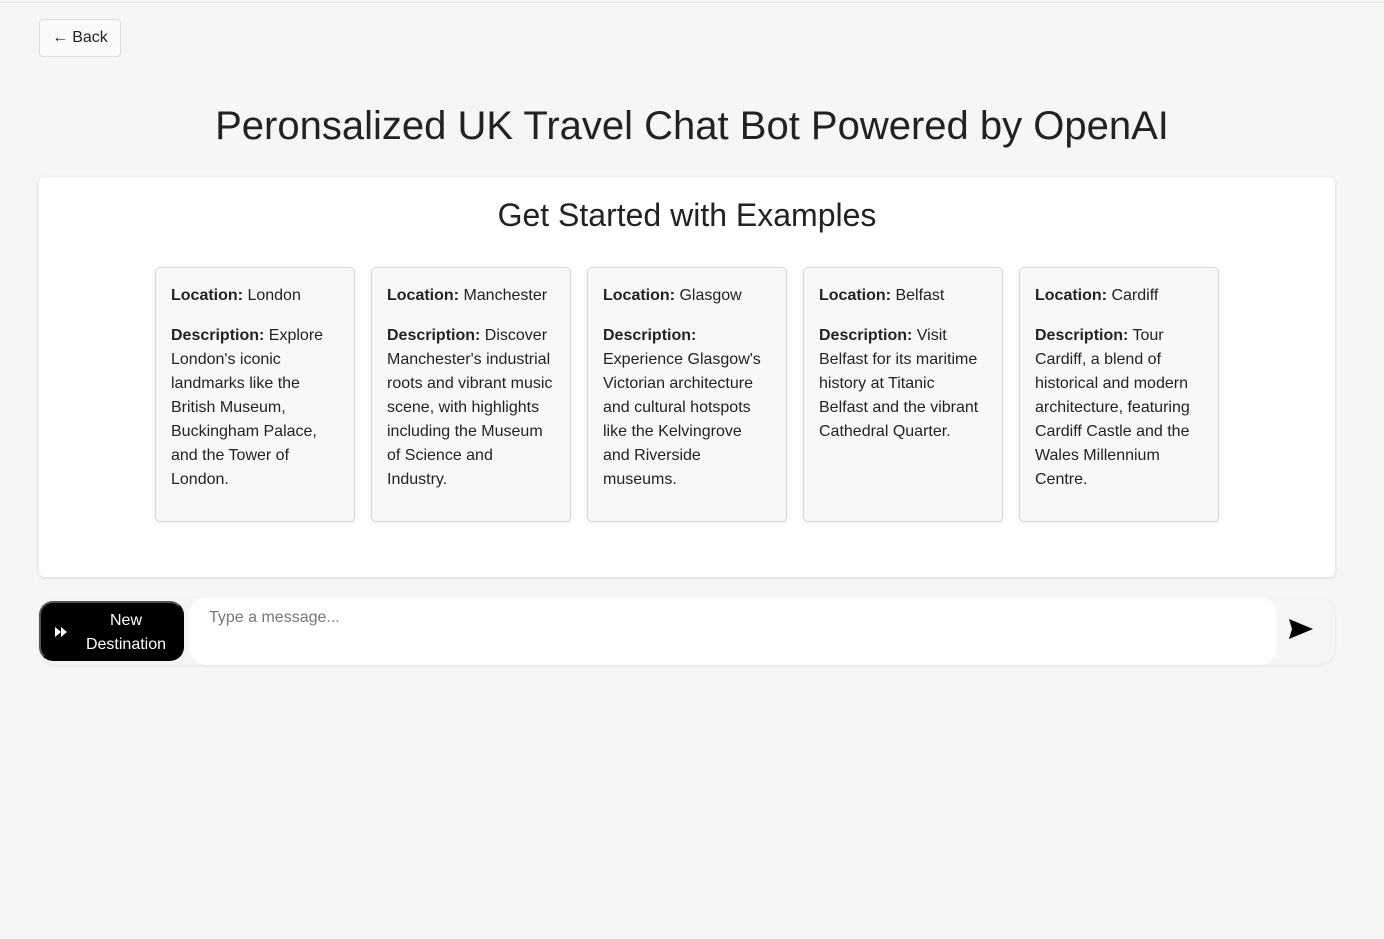 The width and height of the screenshot is (1384, 939). I want to click on new-destination-label: New Destination, so click(126, 632).